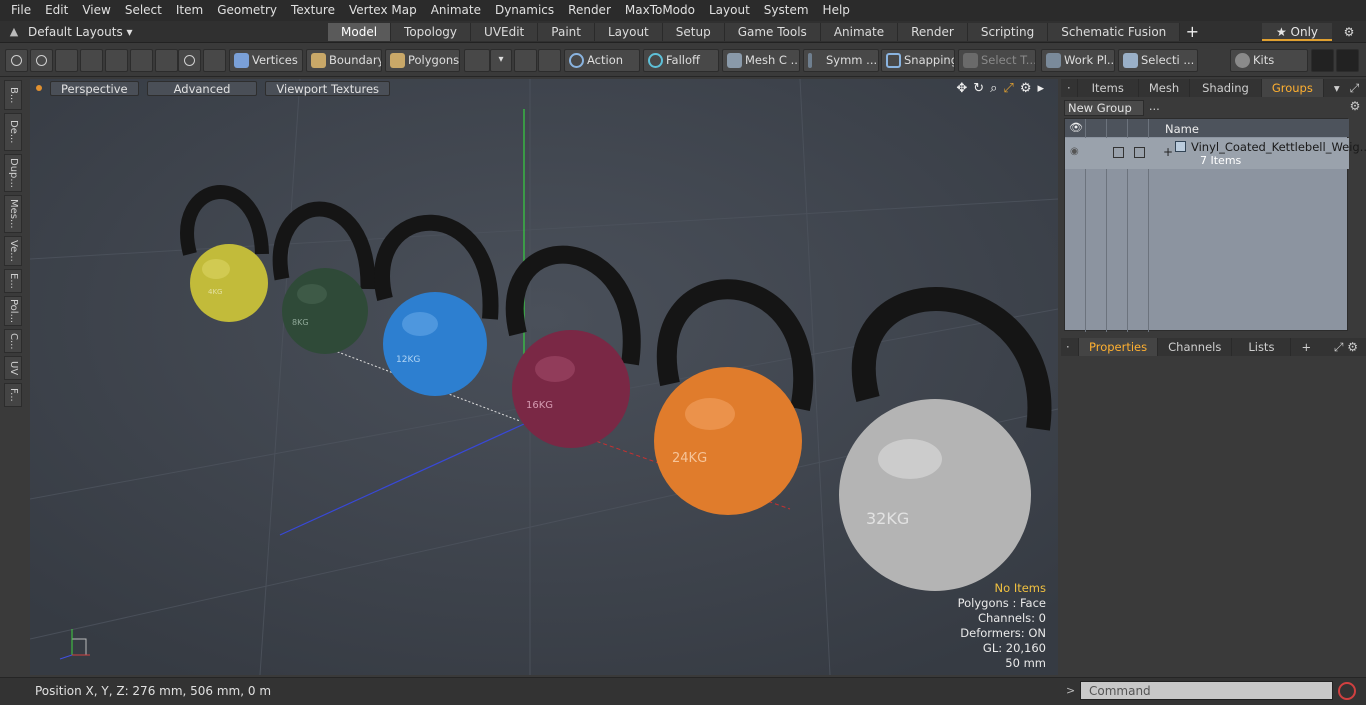 Image resolution: width=1366 pixels, height=705 pixels. What do you see at coordinates (360, 31) in the screenshot?
I see `tab-model: Model` at bounding box center [360, 31].